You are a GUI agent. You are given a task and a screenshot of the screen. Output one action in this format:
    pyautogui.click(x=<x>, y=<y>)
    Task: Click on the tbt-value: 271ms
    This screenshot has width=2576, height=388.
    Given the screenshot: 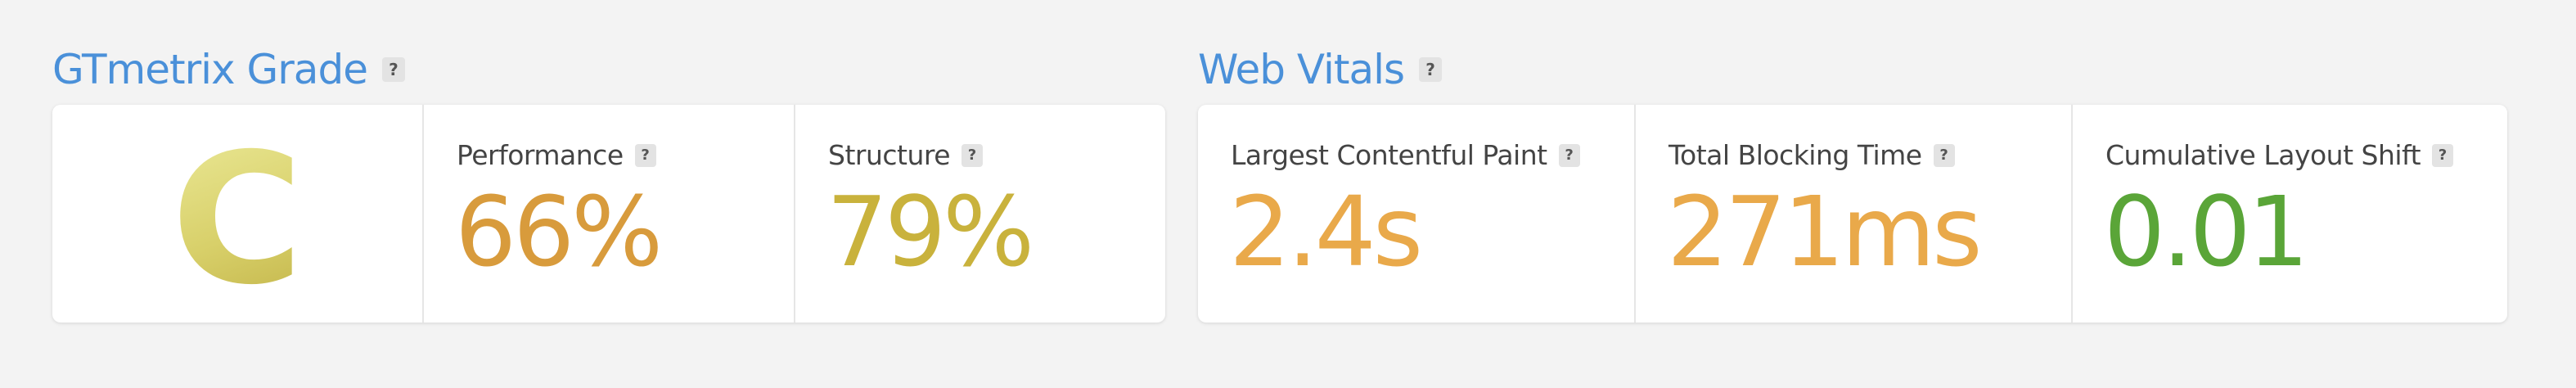 What is the action you would take?
    pyautogui.click(x=1825, y=232)
    